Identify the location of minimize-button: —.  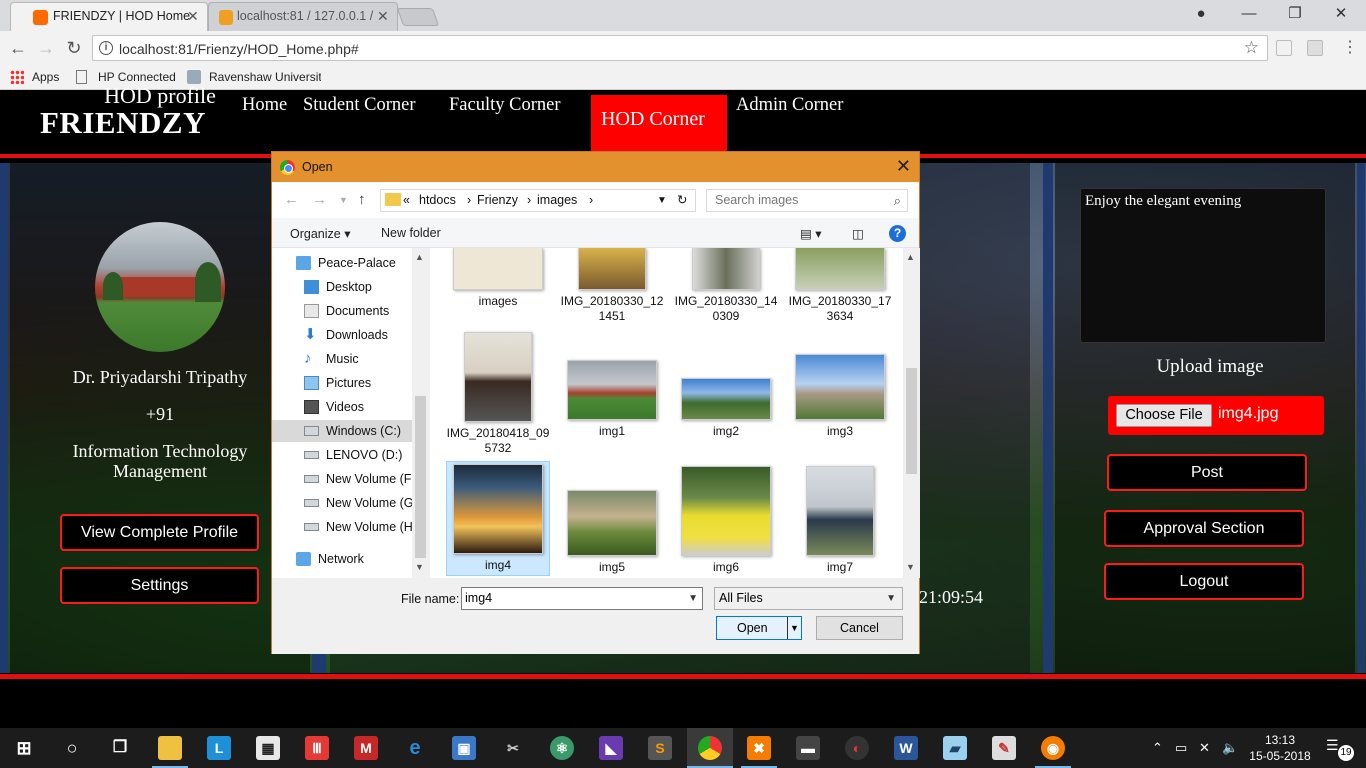
(1249, 14).